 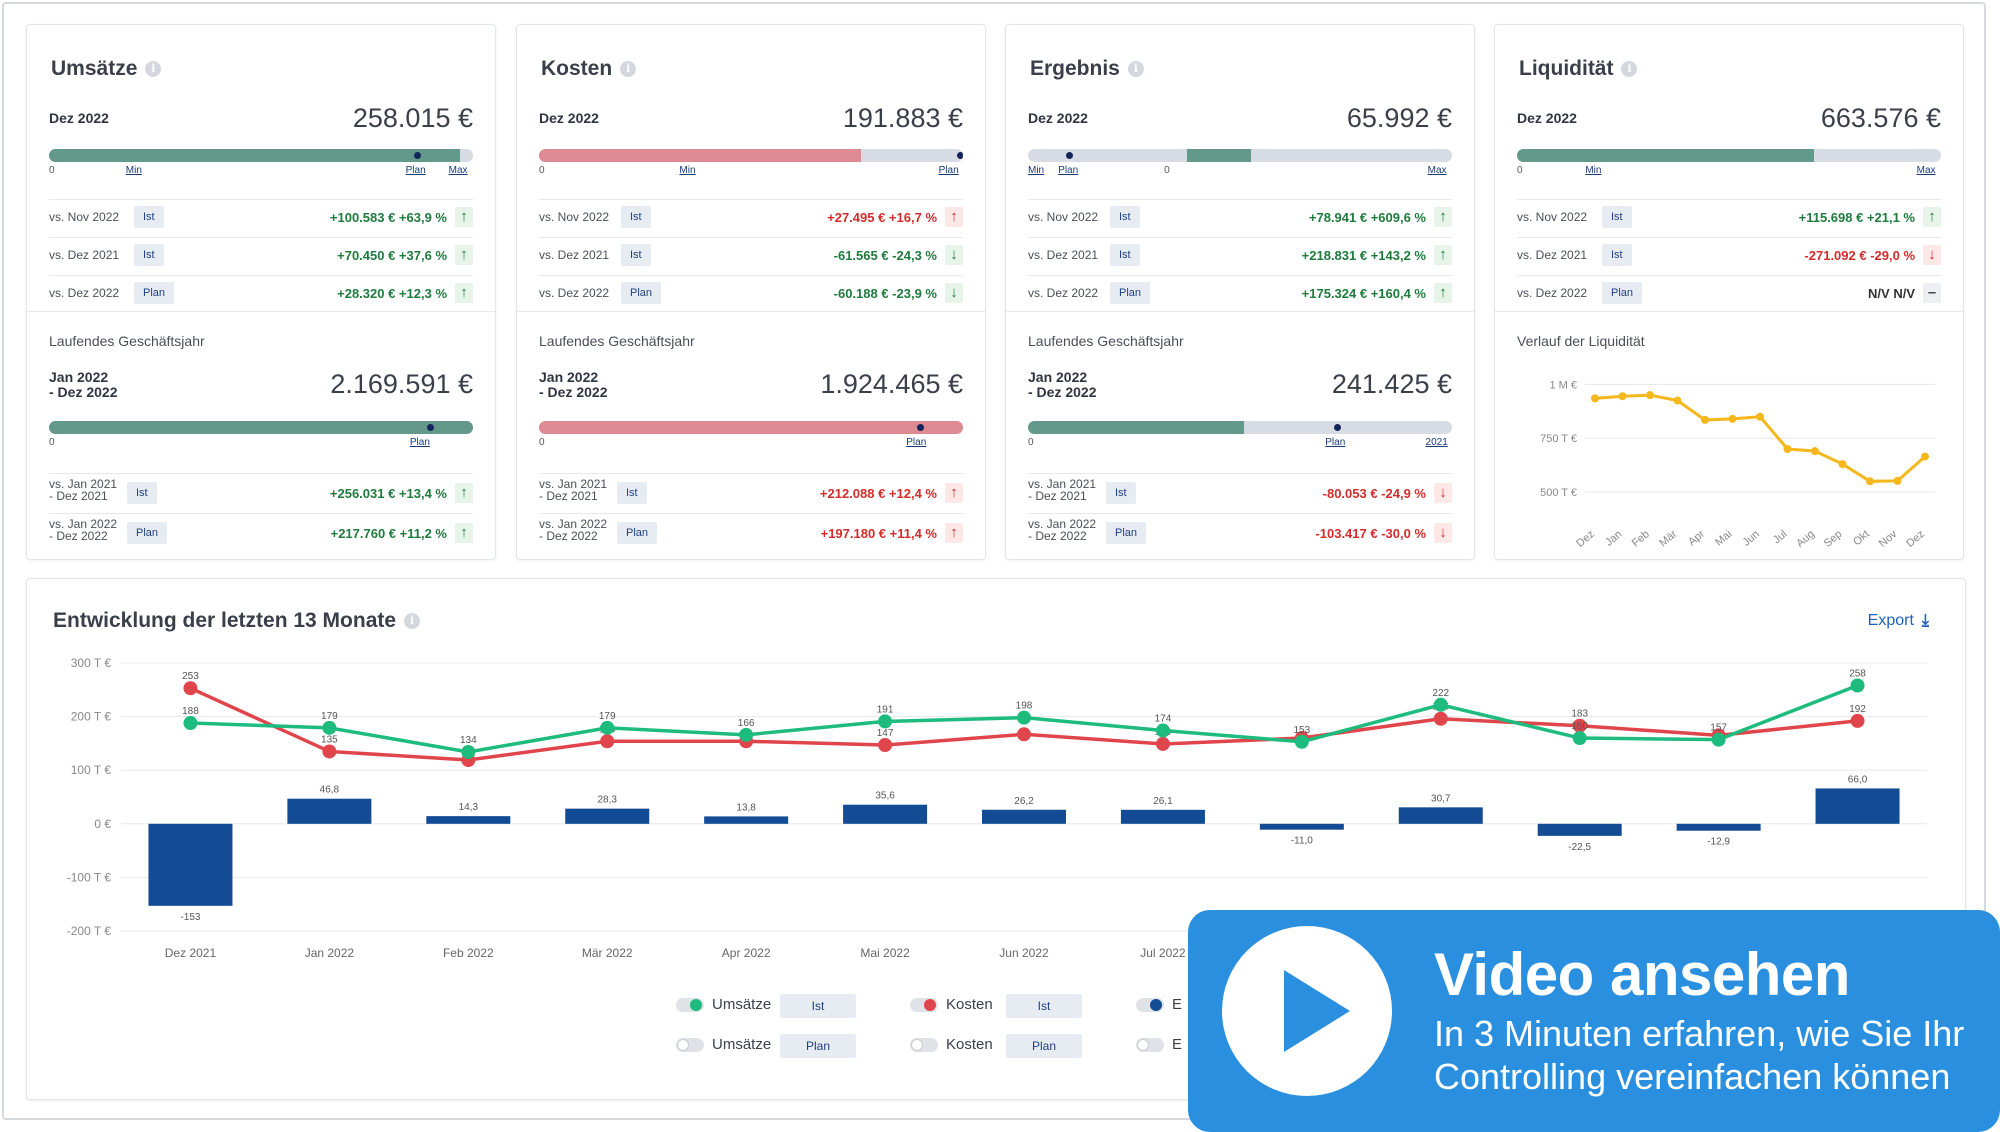 What do you see at coordinates (574, 293) in the screenshot?
I see `comparison-label: vs. Dez 2022` at bounding box center [574, 293].